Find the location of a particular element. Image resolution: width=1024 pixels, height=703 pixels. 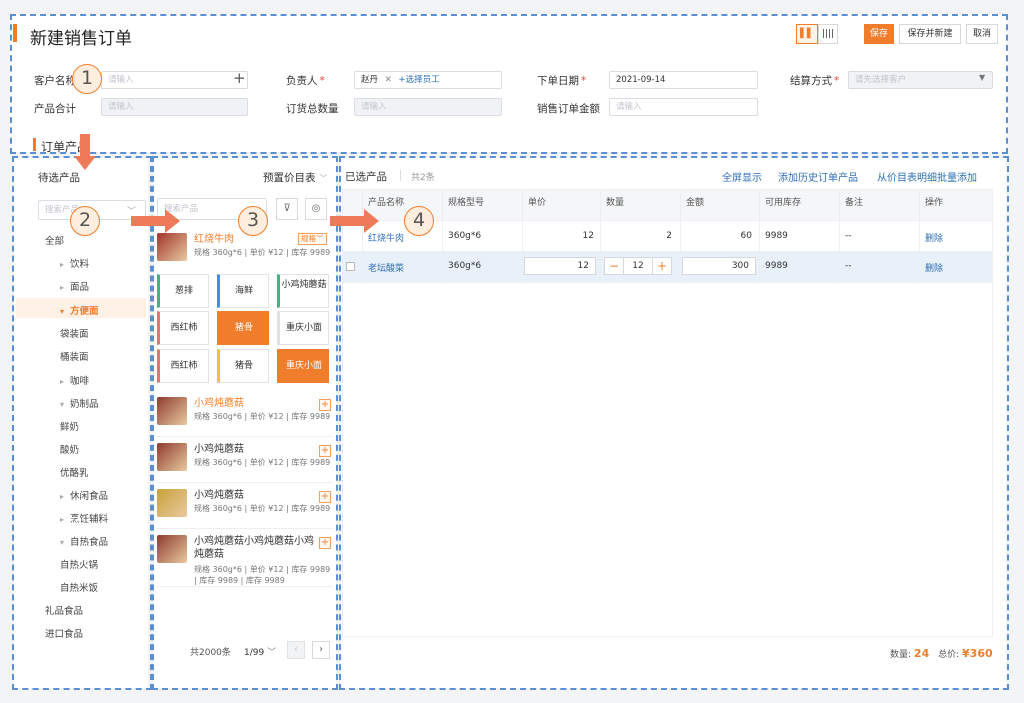

category-item: 礼品食品 is located at coordinates (64, 610).